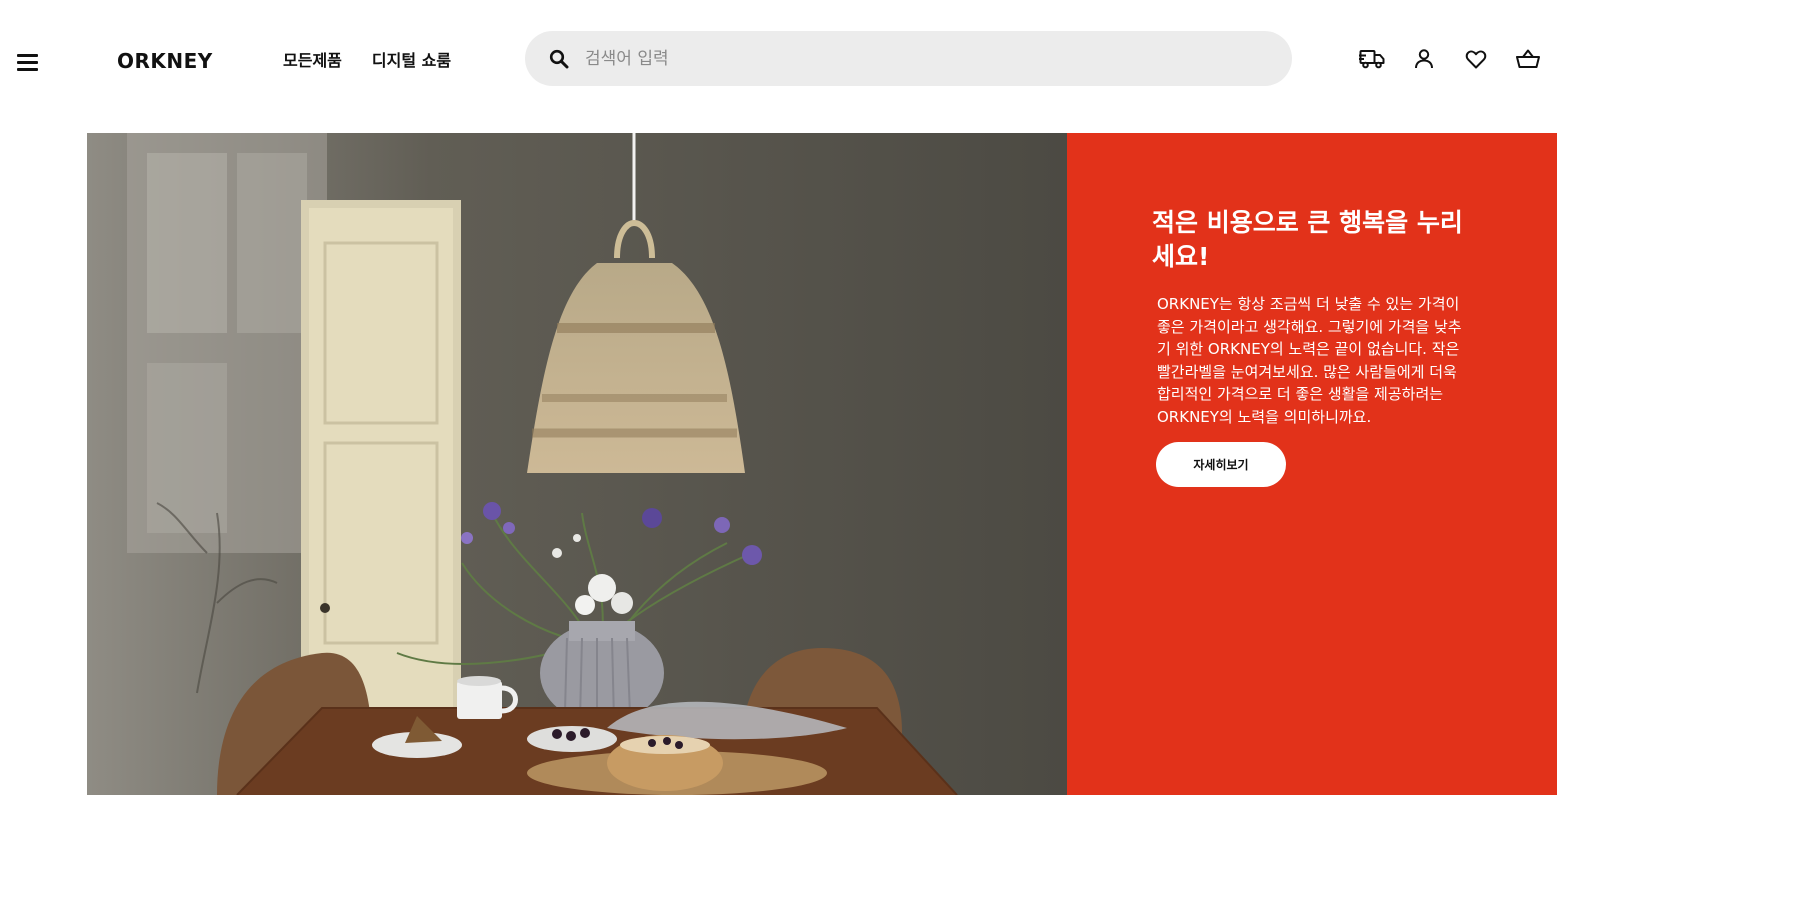 This screenshot has width=1817, height=921. Describe the element at coordinates (367, 59) in the screenshot. I see `main-nav: 모든제품 디지털 쇼룸` at that location.